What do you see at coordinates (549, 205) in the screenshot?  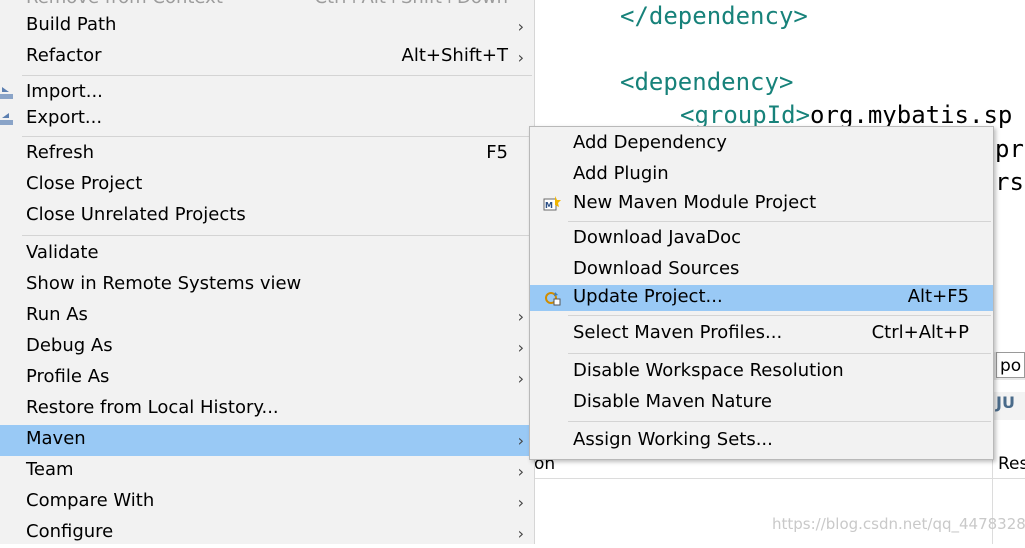 I see `svg-text: M` at bounding box center [549, 205].